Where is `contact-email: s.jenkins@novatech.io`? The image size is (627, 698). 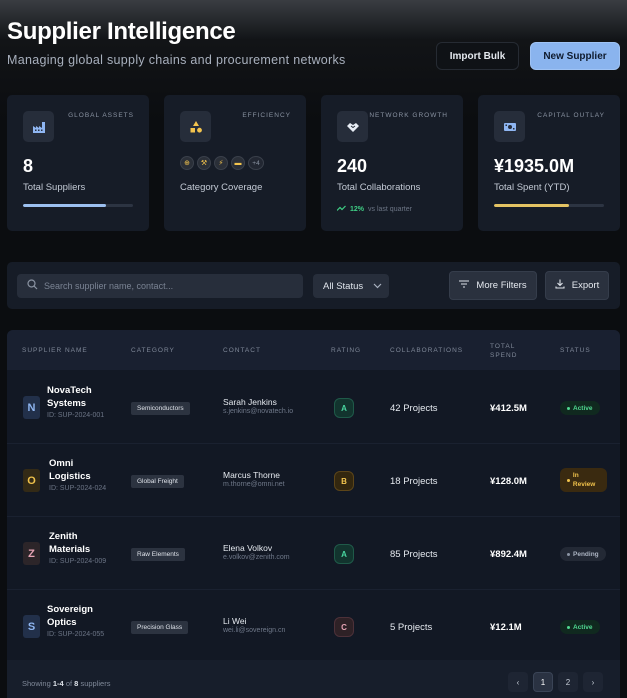
contact-email: s.jenkins@novatech.io is located at coordinates (258, 411).